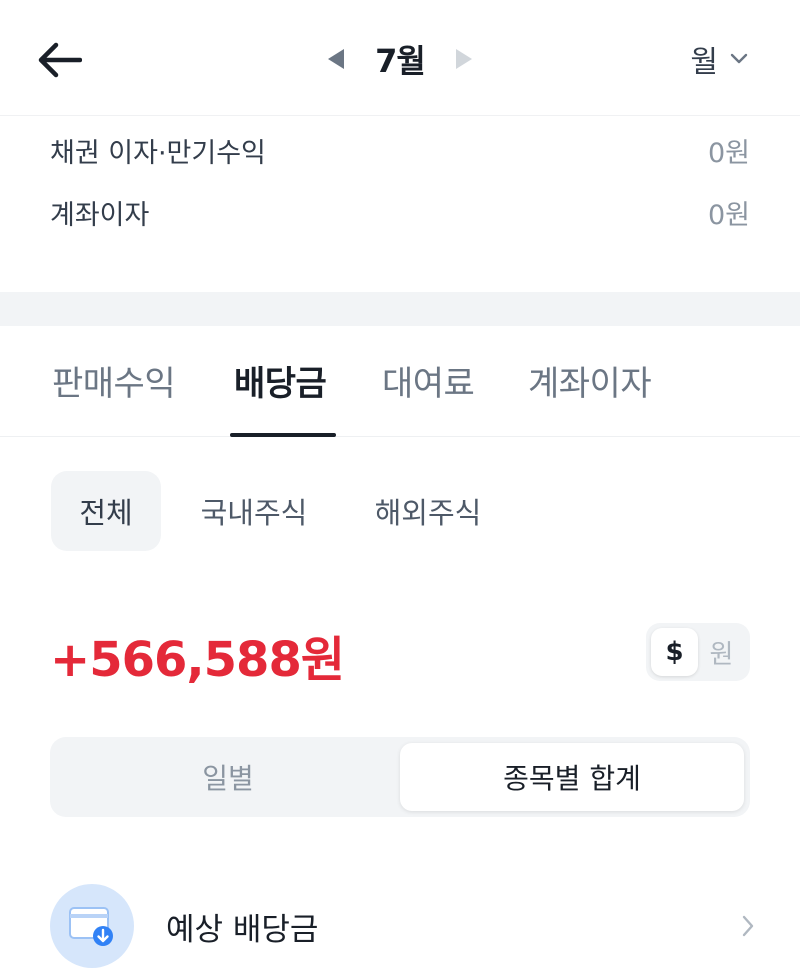 The image size is (800, 972). Describe the element at coordinates (106, 511) in the screenshot. I see `filter-all: 전체` at that location.